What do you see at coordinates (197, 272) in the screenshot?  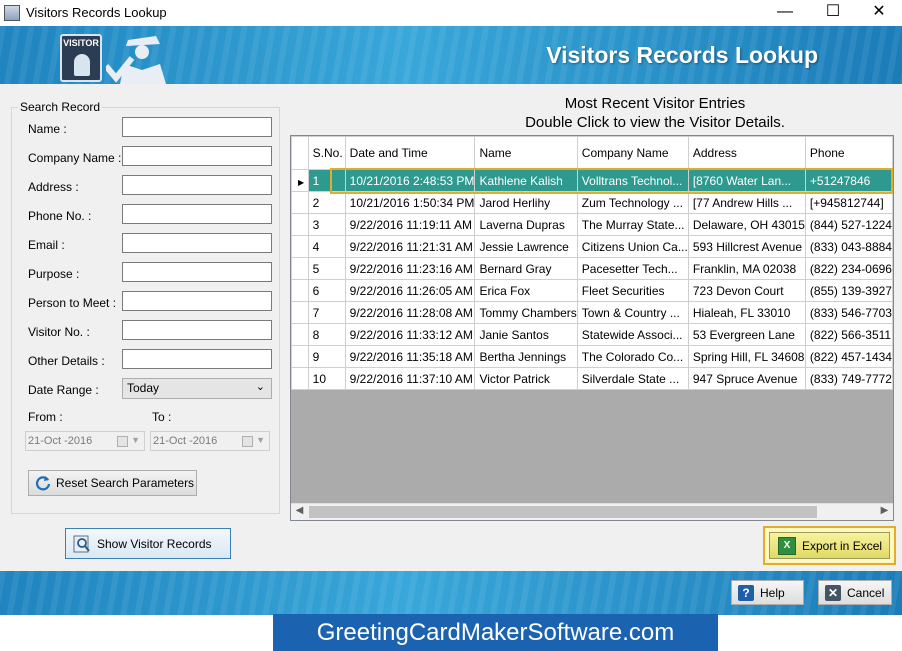 I see `purpose-input` at bounding box center [197, 272].